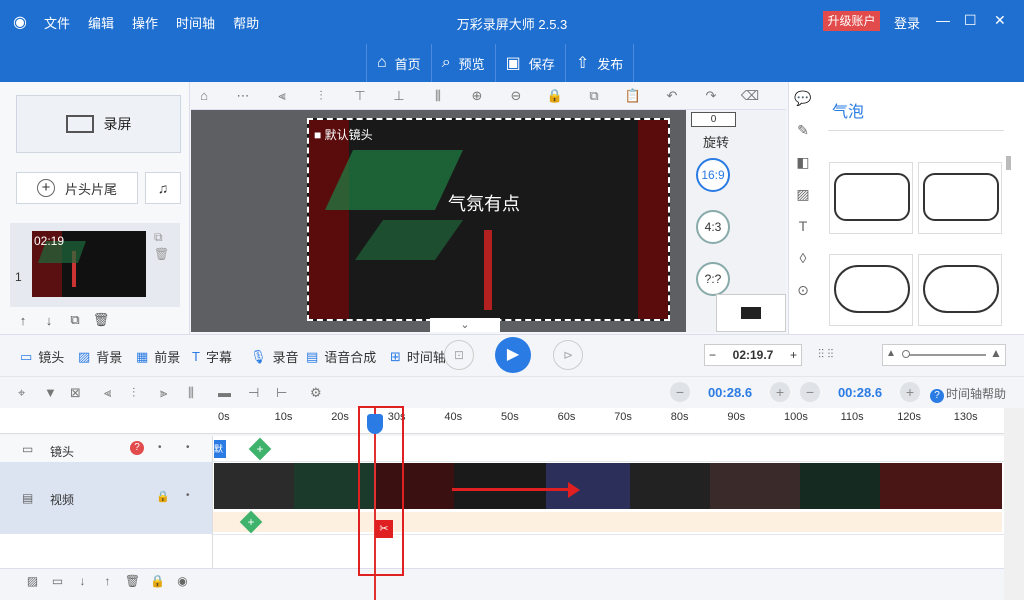 The image size is (1024, 600). I want to click on subtitle-tool: T 字幕, so click(212, 356).